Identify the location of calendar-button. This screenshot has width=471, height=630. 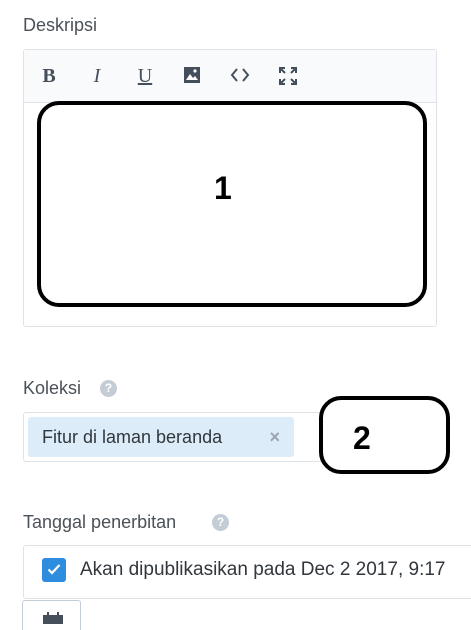
(51, 615).